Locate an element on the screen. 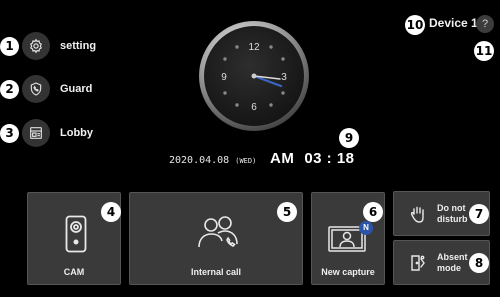 The width and height of the screenshot is (500, 297). callout-badge-5: 5 is located at coordinates (287, 212).